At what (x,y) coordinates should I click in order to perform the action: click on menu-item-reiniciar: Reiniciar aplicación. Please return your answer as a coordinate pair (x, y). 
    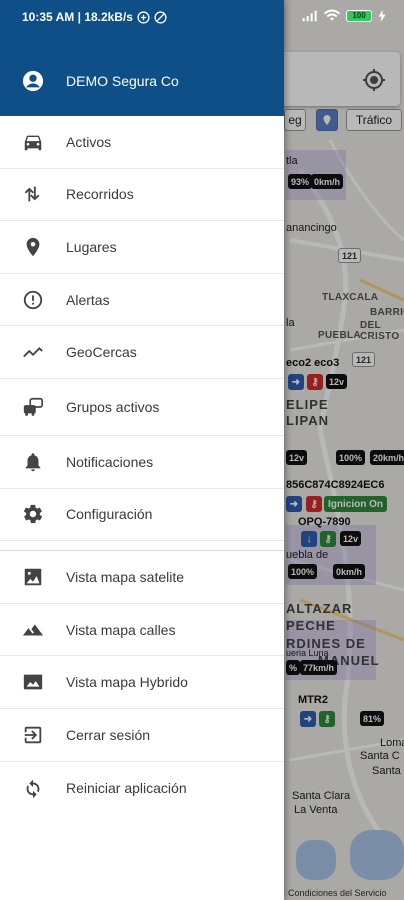
    Looking at the image, I should click on (142, 788).